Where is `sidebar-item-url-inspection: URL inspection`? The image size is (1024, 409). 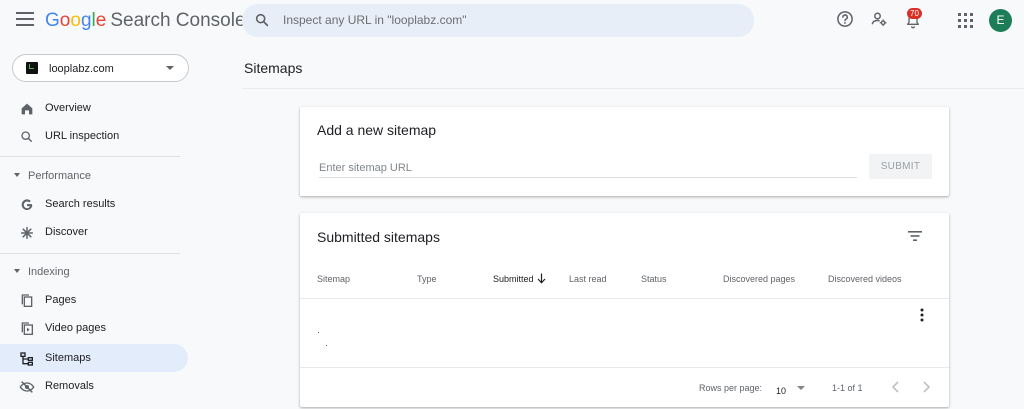 sidebar-item-url-inspection: URL inspection is located at coordinates (94, 136).